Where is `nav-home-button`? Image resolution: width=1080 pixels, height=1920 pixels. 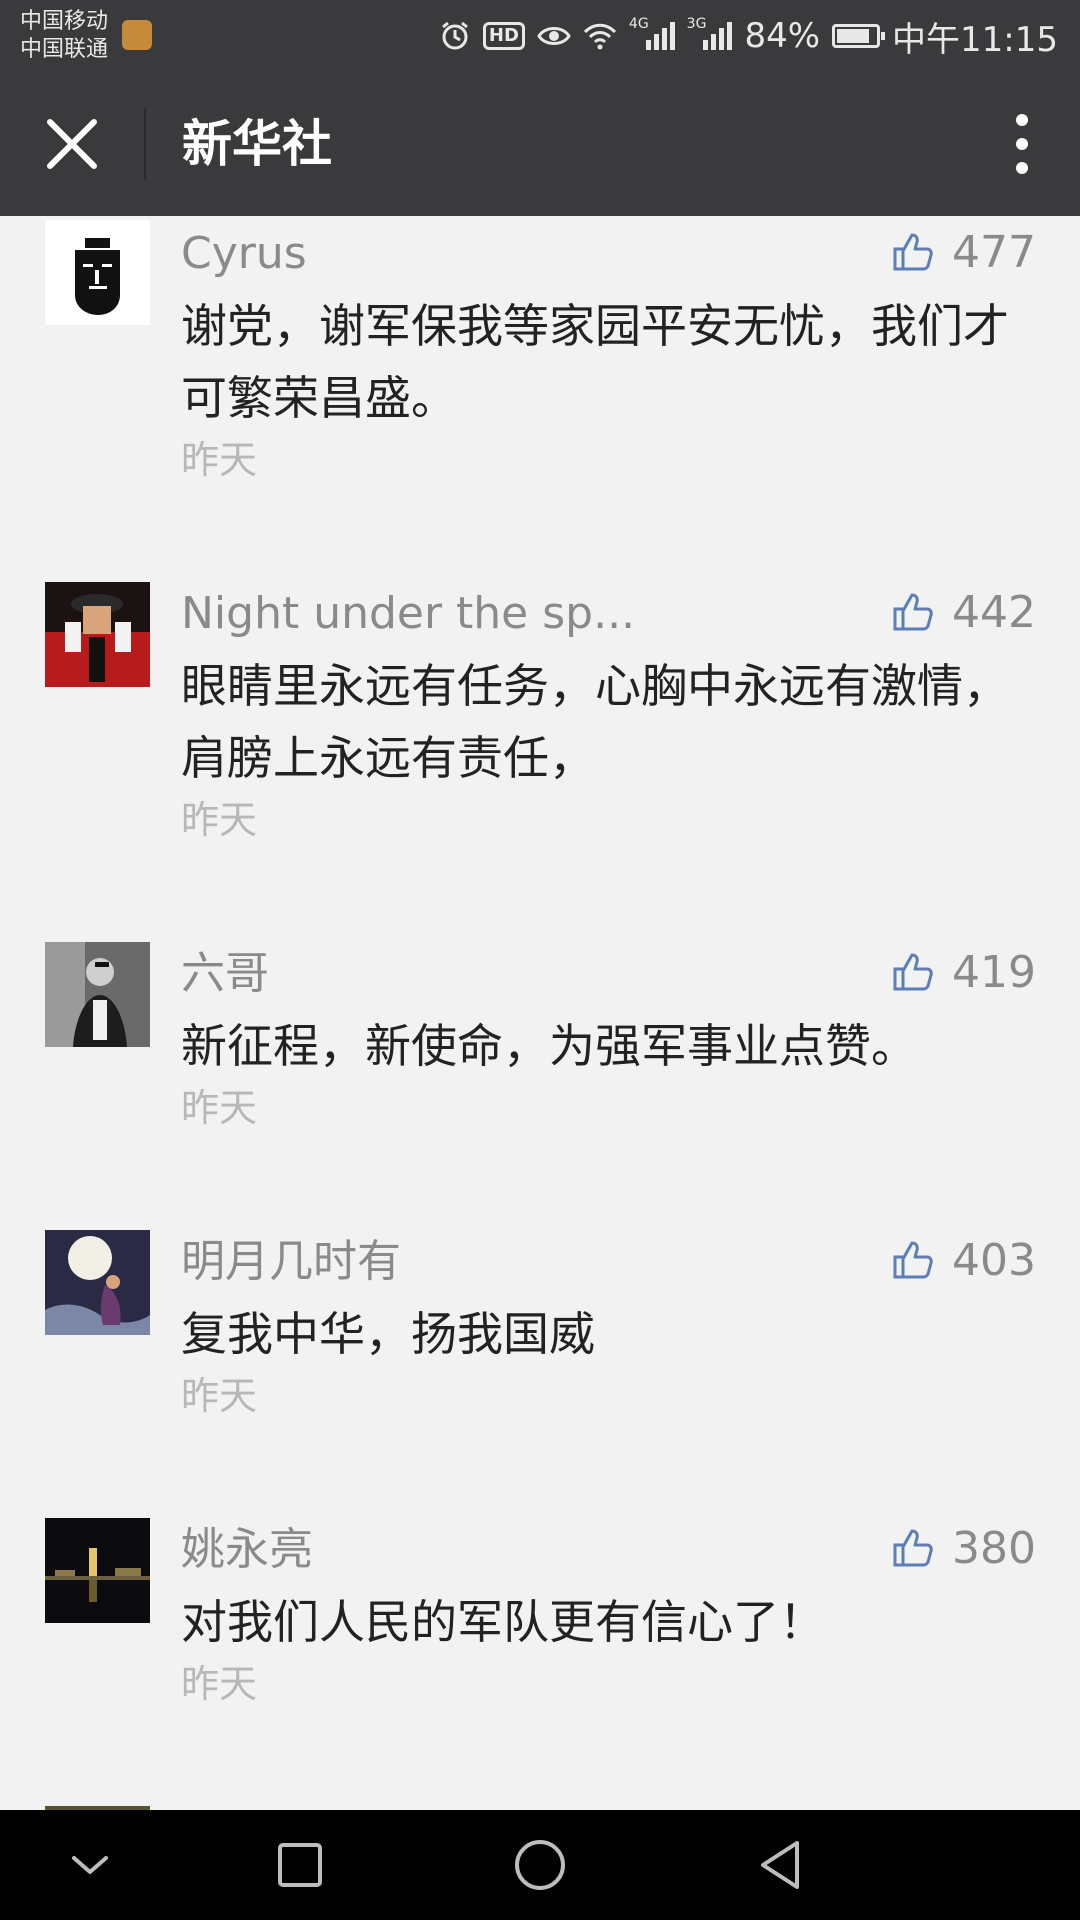 nav-home-button is located at coordinates (540, 1865).